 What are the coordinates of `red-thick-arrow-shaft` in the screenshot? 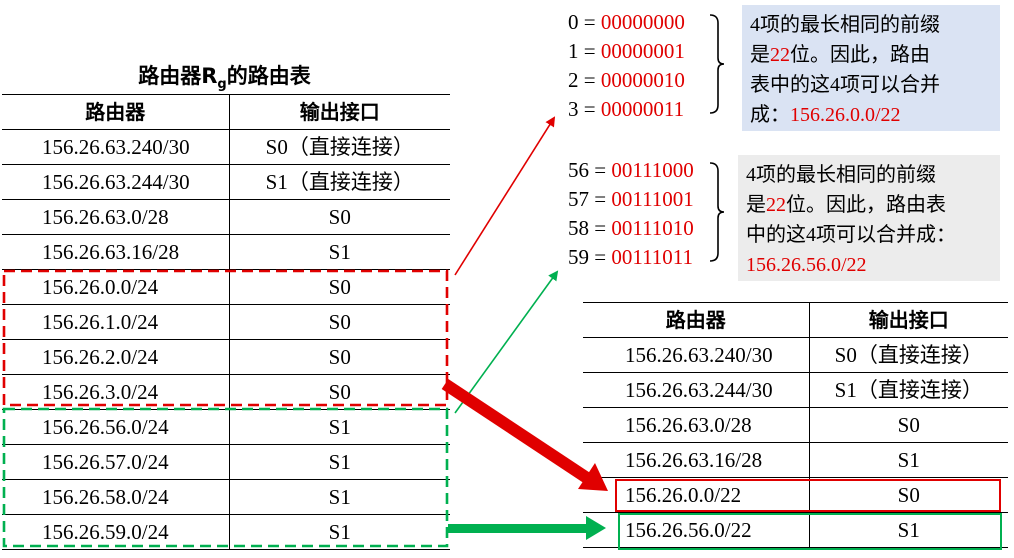 It's located at (516, 431).